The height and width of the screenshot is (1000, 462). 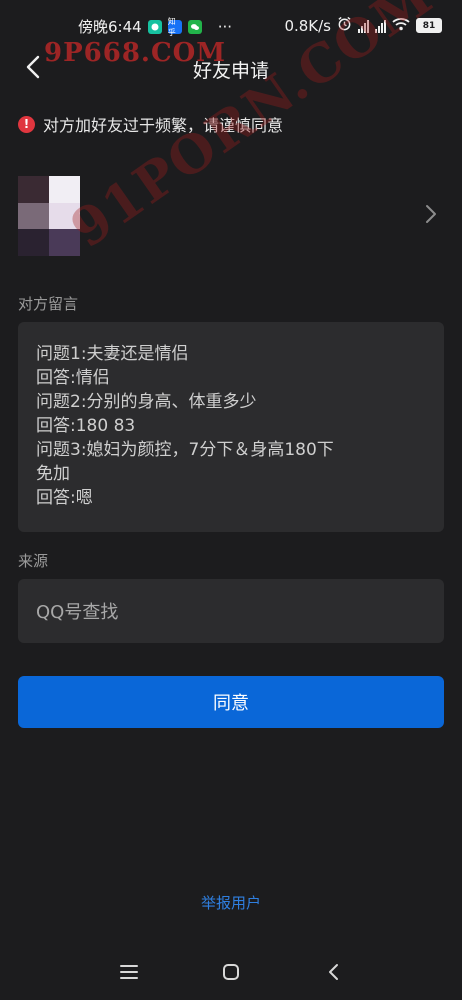 I want to click on warning-text: 对方加好友过于频繁，请谨慎同意, so click(x=163, y=125).